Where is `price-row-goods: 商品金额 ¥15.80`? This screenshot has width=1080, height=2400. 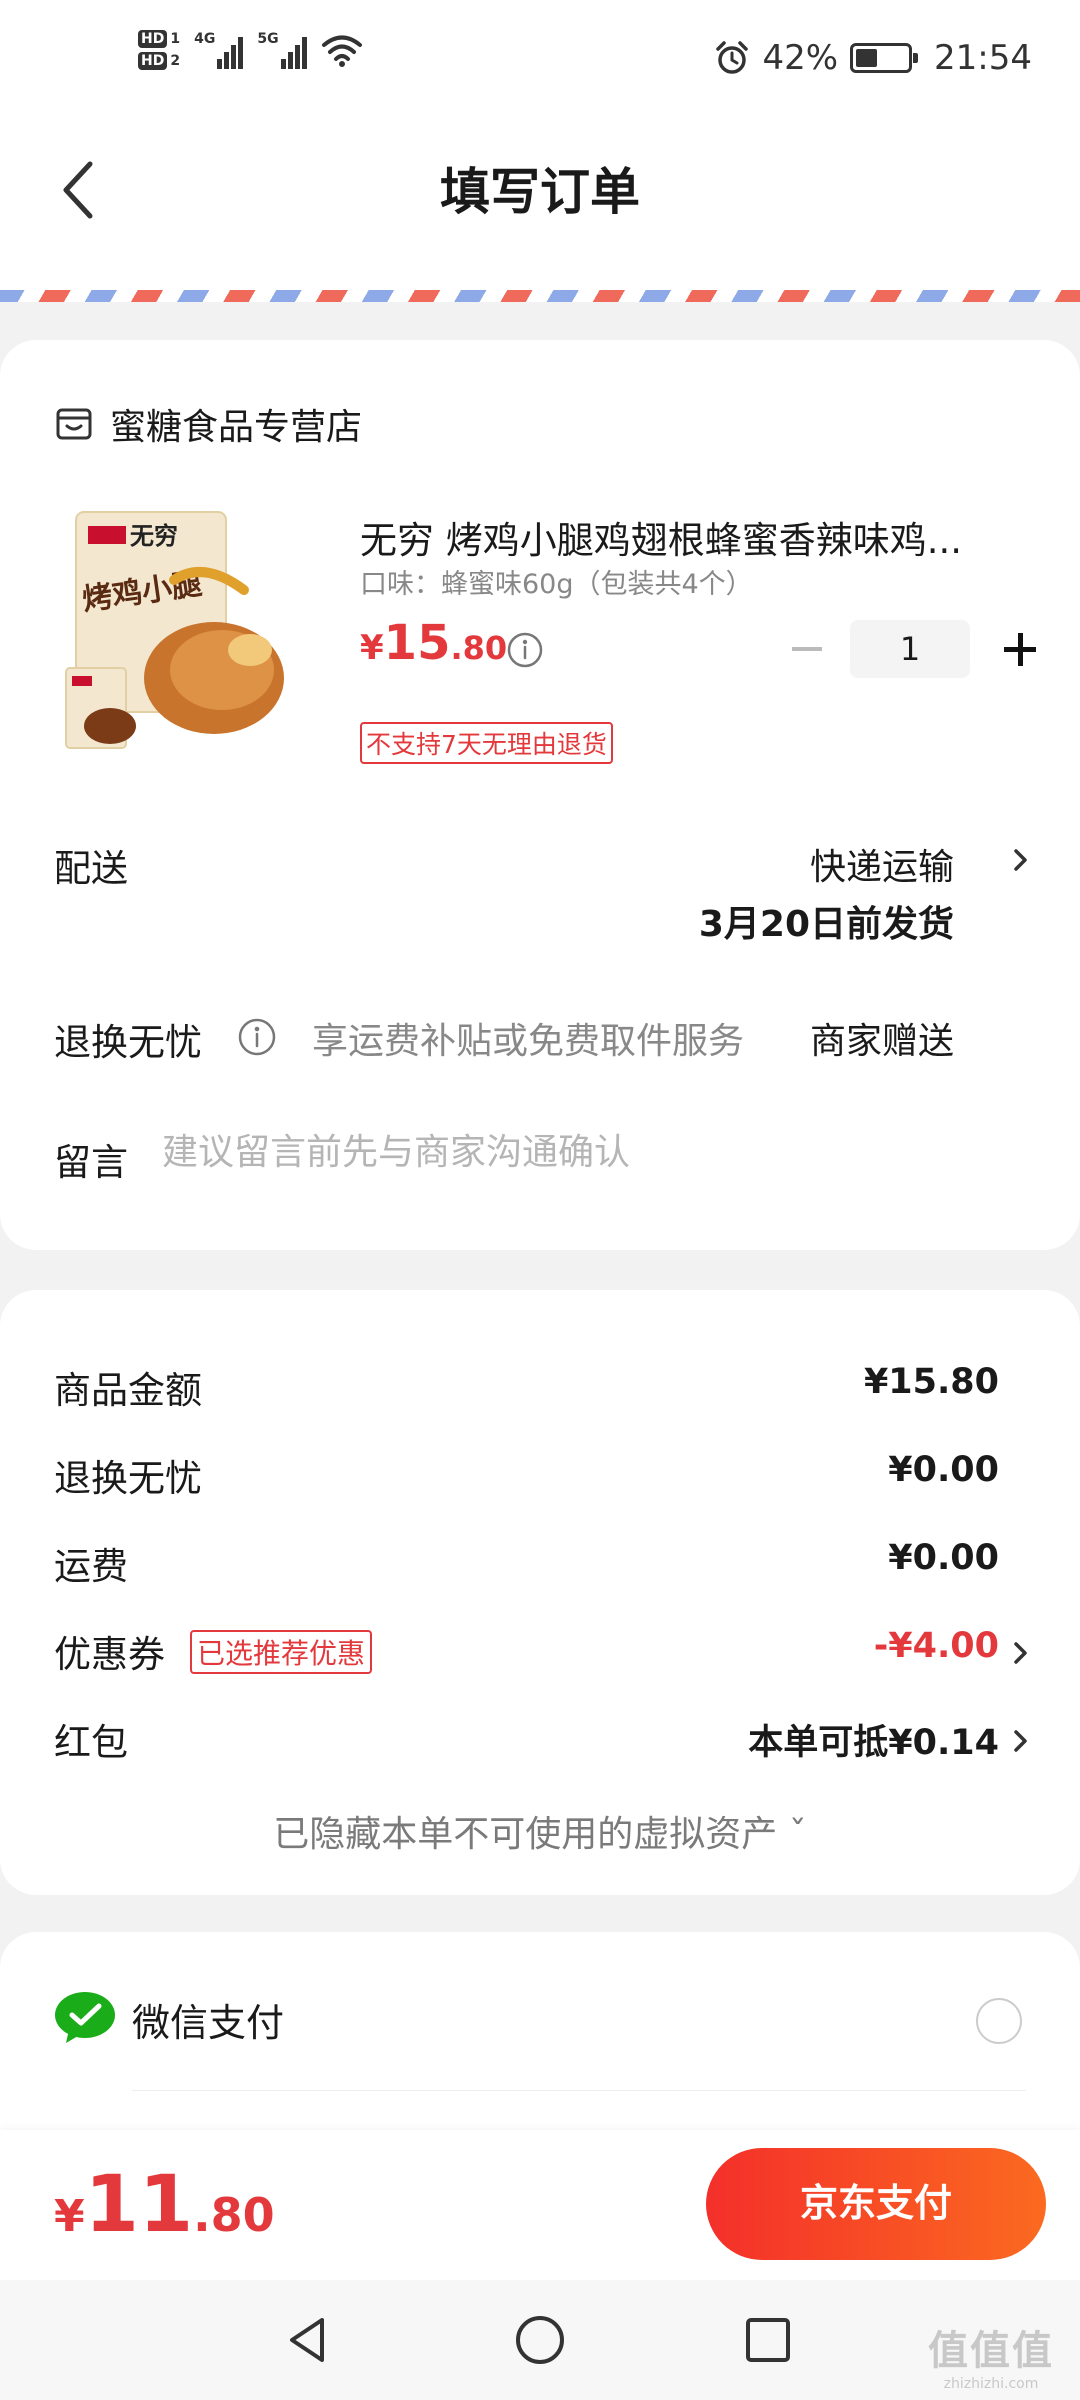 price-row-goods: 商品金额 ¥15.80 is located at coordinates (526, 1390).